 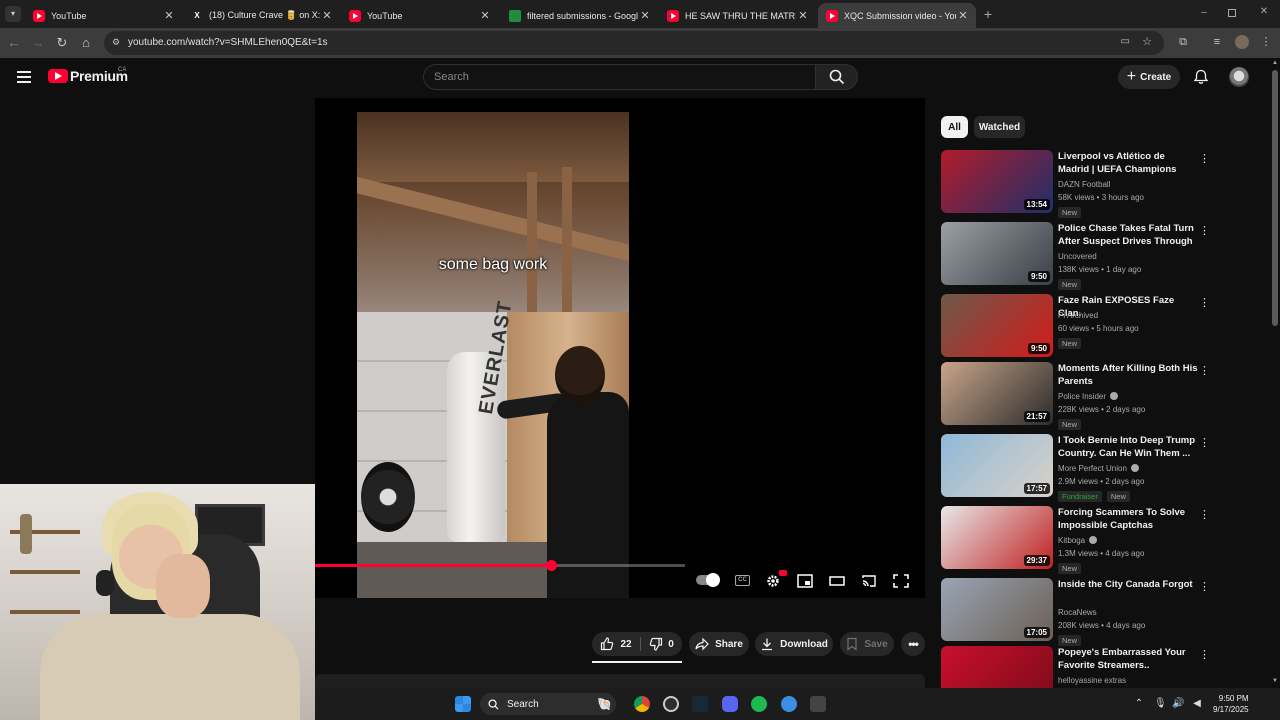 What do you see at coordinates (997, 181) in the screenshot?
I see `video-thumbnail: 13:54` at bounding box center [997, 181].